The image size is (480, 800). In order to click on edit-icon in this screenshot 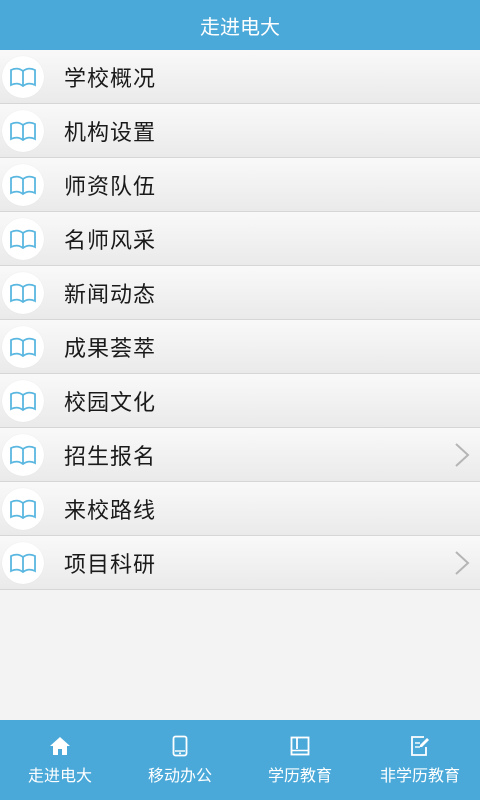, I will do `click(420, 746)`.